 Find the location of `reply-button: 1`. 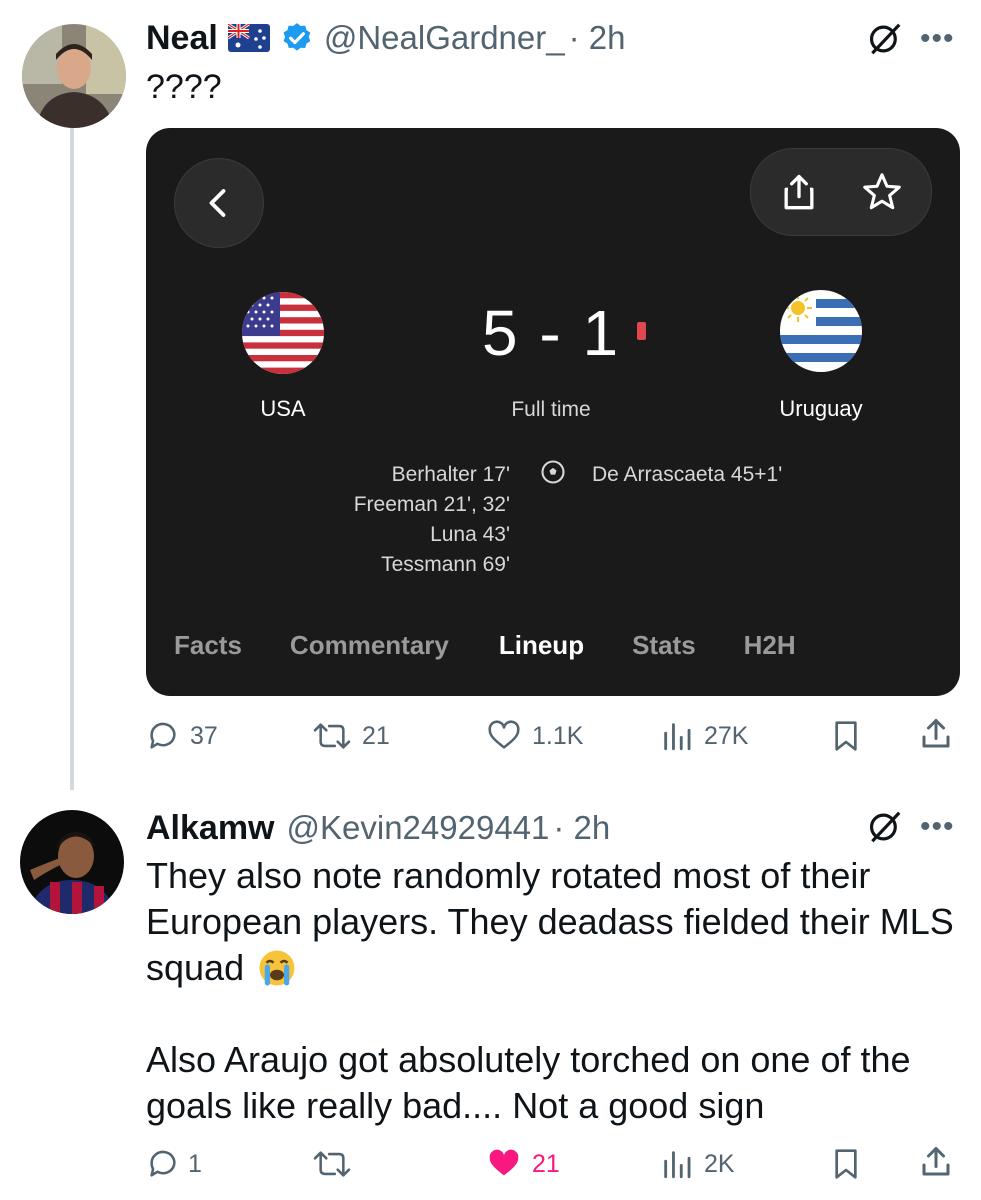

reply-button: 1 is located at coordinates (174, 1164).